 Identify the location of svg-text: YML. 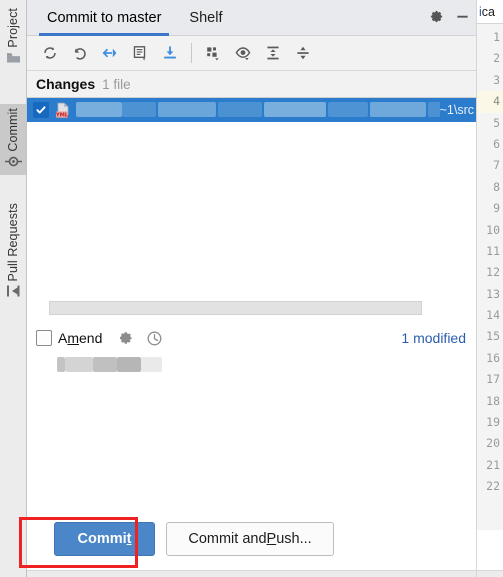
(62, 115).